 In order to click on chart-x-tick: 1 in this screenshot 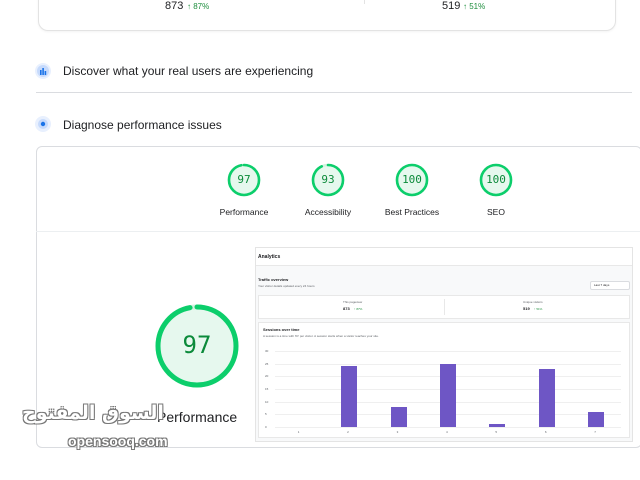, I will do `click(298, 432)`.